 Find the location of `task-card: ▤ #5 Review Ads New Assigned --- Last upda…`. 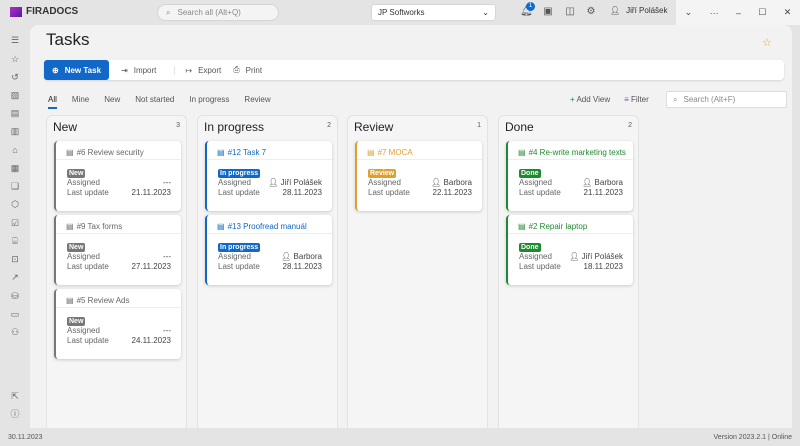

task-card: ▤ #5 Review Ads New Assigned --- Last upda… is located at coordinates (117, 324).